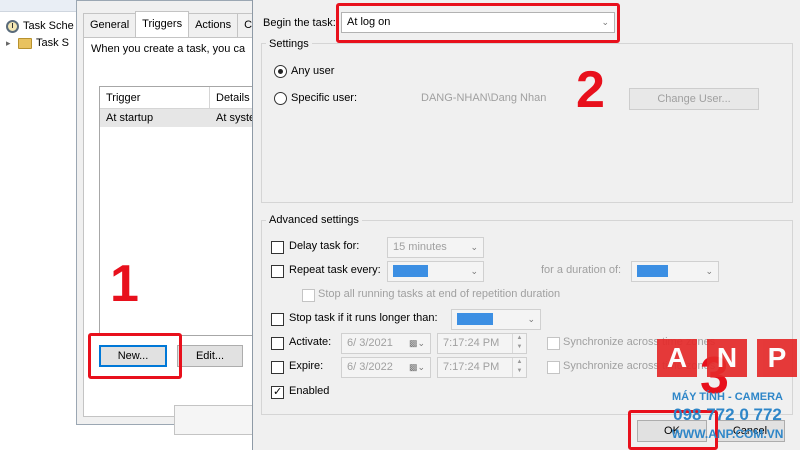 The width and height of the screenshot is (800, 450). I want to click on watermark-tagline: MÁY TÍNH - CAMERA, so click(727, 397).